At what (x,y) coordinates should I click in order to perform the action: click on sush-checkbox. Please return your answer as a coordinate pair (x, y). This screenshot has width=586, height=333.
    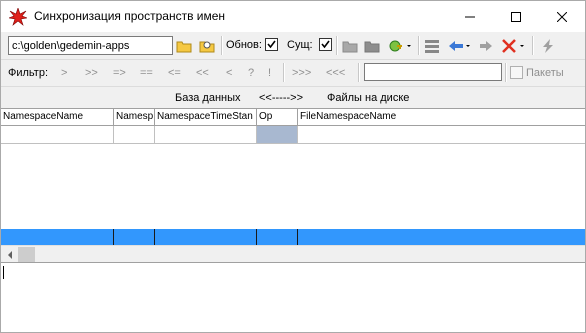
    Looking at the image, I should click on (325, 44).